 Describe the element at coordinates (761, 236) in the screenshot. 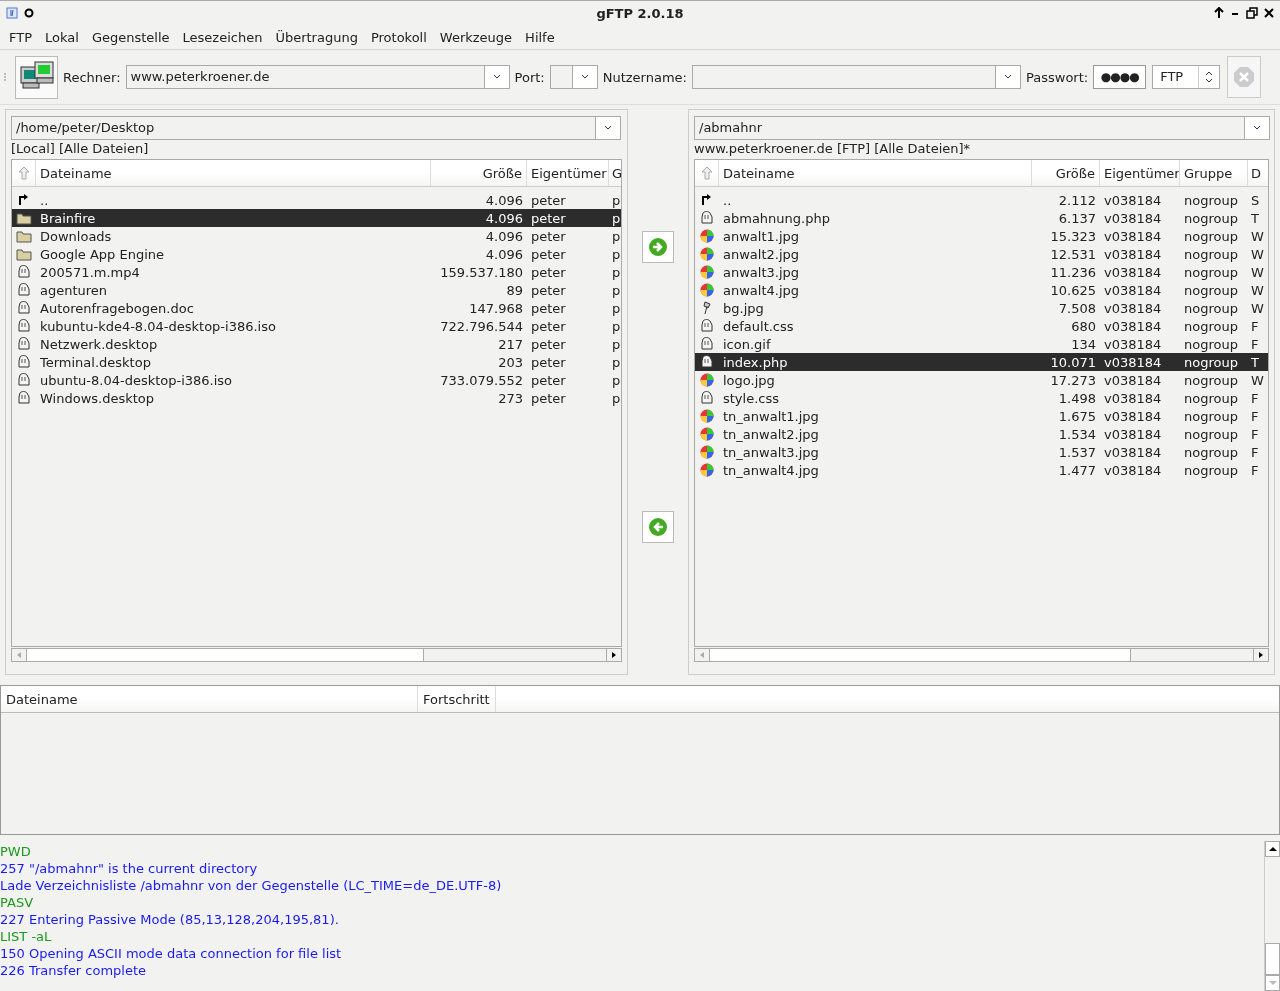

I see `table-cell-text: anwalt1.jpg` at that location.